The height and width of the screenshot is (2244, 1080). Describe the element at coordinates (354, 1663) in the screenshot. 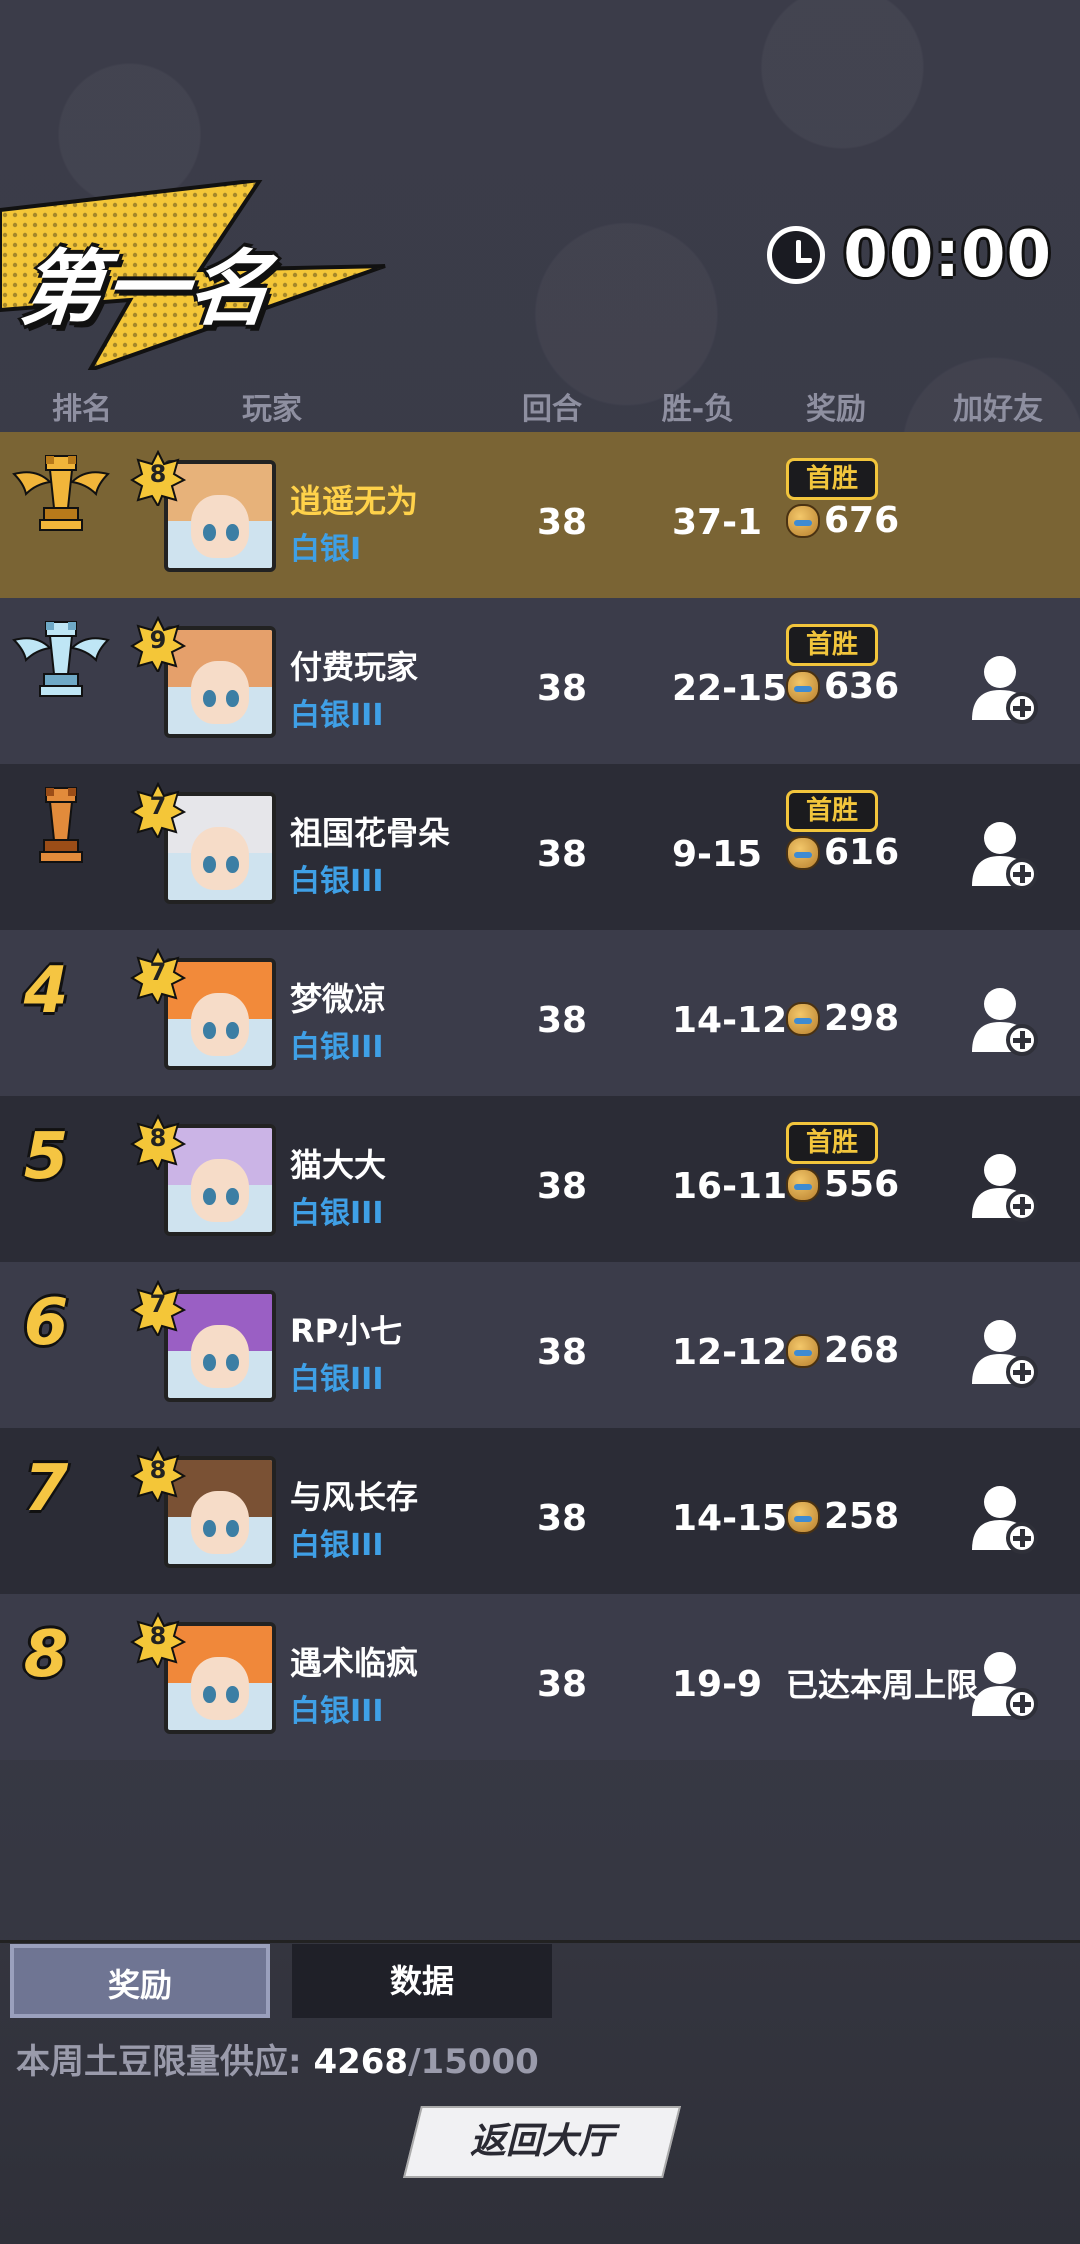

I see `player-name: 遇术临疯` at that location.